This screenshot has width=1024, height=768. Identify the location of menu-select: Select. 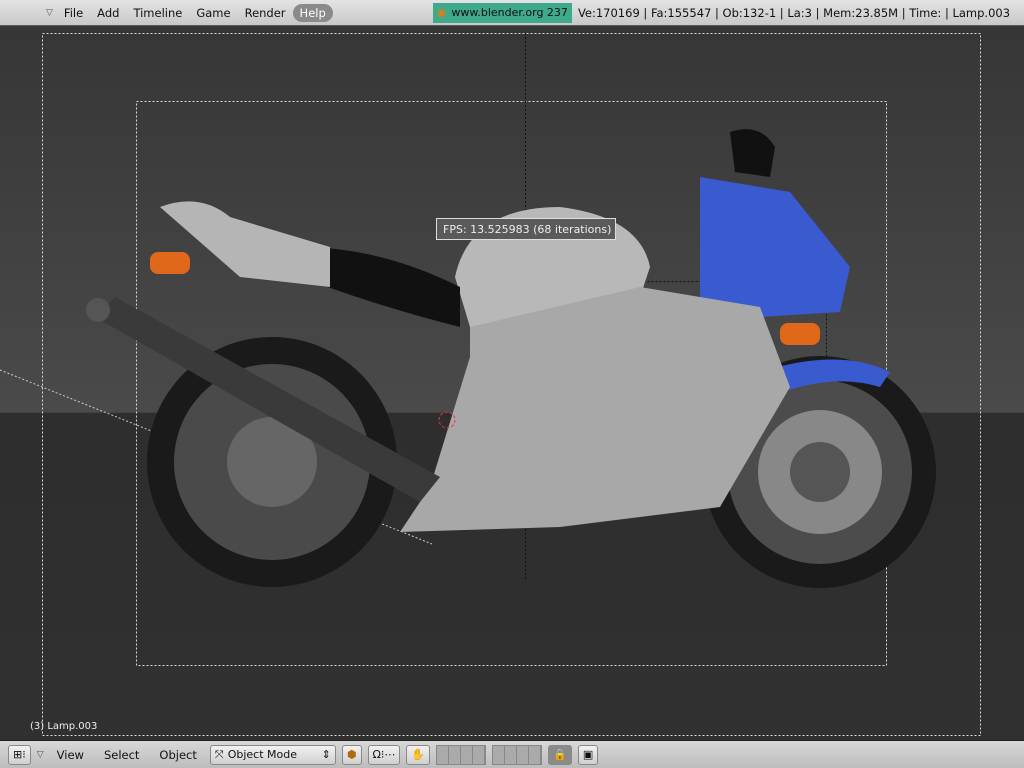
(121, 755).